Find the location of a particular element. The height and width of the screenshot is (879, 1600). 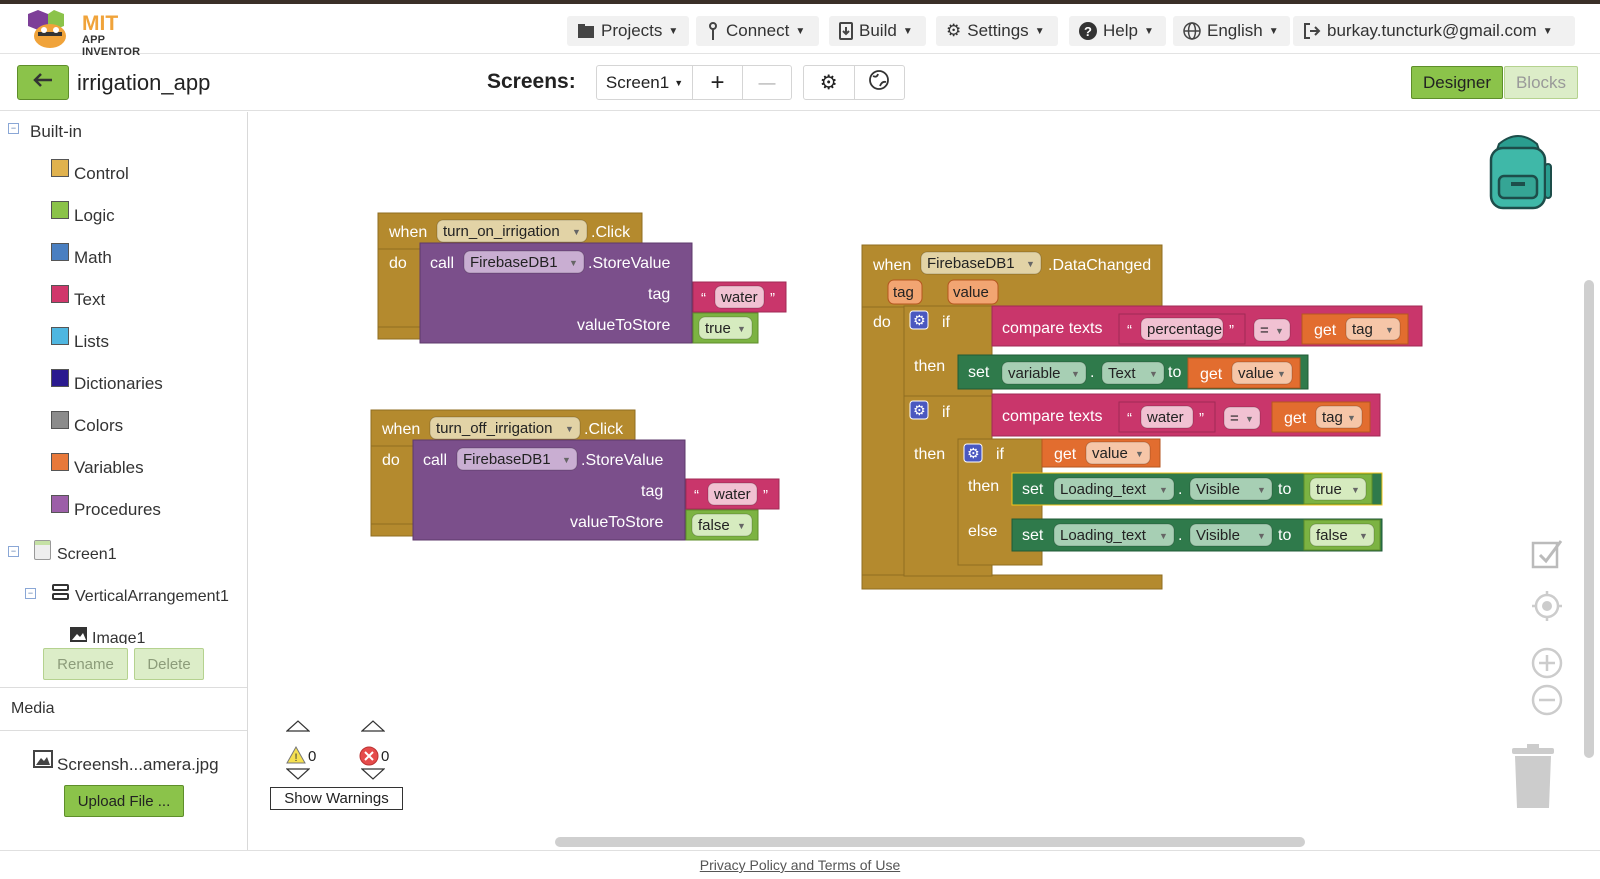

footer: Privacy Policy and Terms of Use is located at coordinates (800, 864).